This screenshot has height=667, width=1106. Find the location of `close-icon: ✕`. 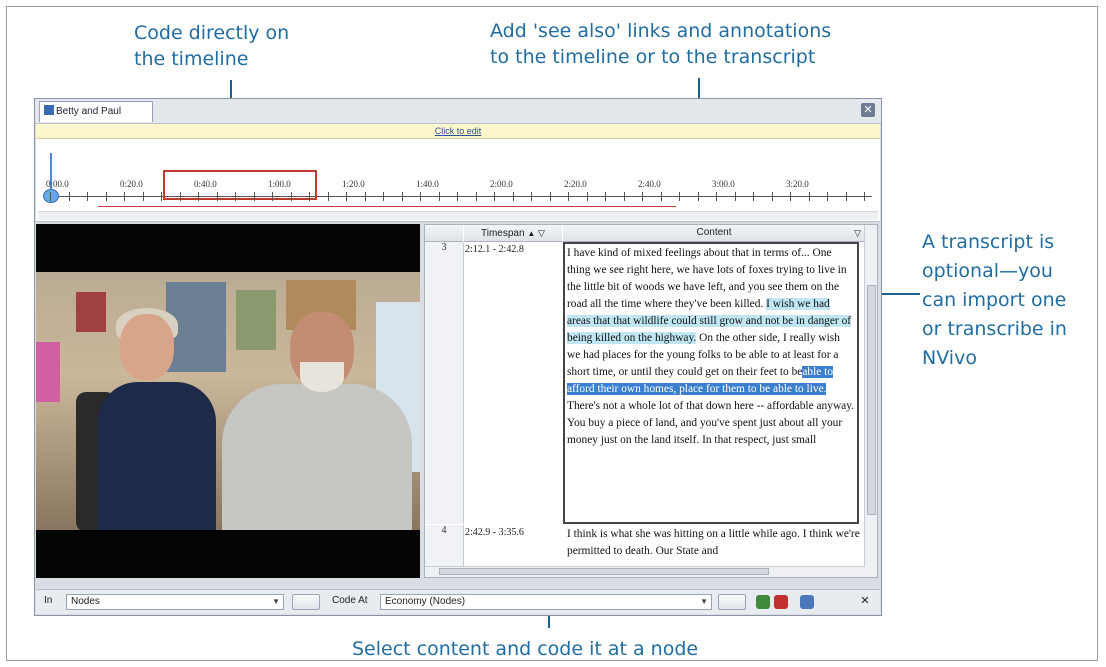

close-icon: ✕ is located at coordinates (868, 110).